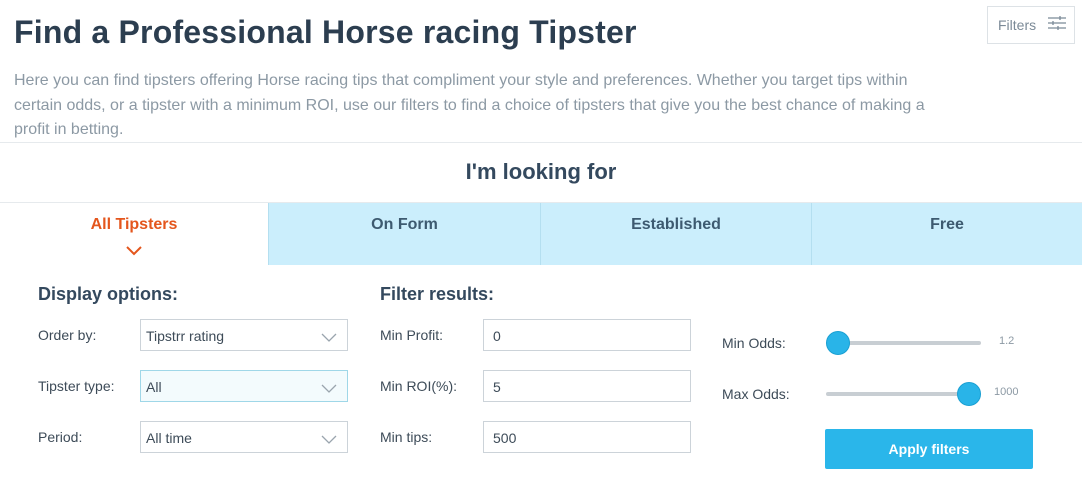 The image size is (1082, 498). What do you see at coordinates (169, 438) in the screenshot?
I see `period-value: All time` at bounding box center [169, 438].